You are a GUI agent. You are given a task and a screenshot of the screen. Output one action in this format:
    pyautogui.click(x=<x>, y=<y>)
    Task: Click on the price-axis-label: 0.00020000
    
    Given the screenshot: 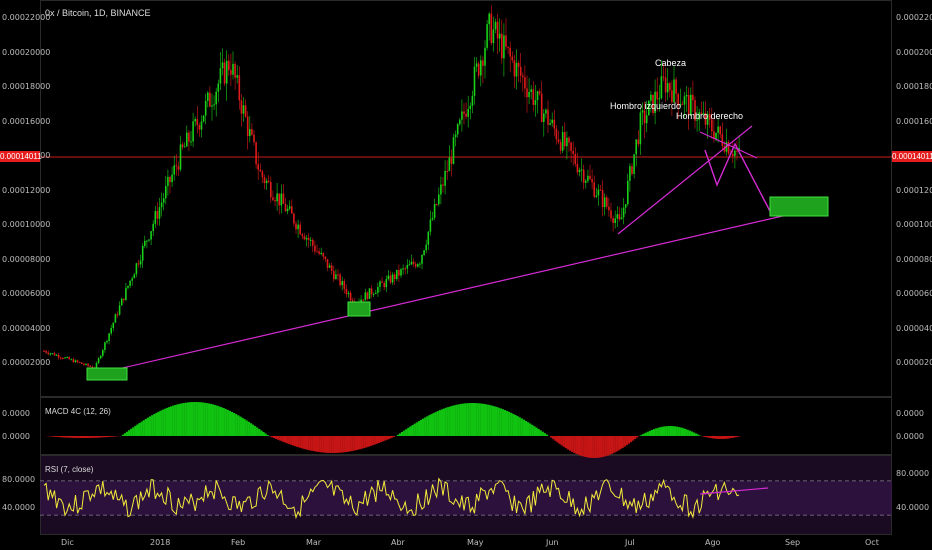 What is the action you would take?
    pyautogui.click(x=914, y=52)
    